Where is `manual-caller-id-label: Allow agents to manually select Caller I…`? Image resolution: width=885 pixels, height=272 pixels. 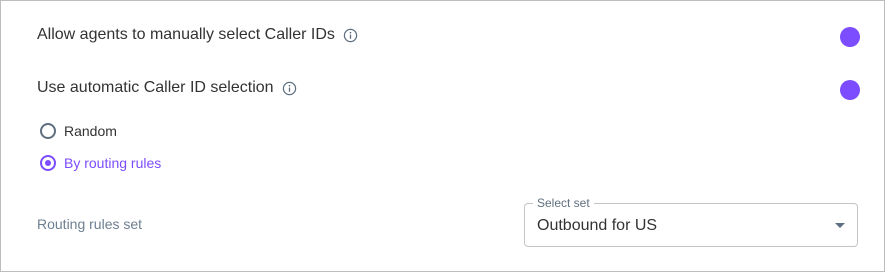 manual-caller-id-label: Allow agents to manually select Caller I… is located at coordinates (186, 34).